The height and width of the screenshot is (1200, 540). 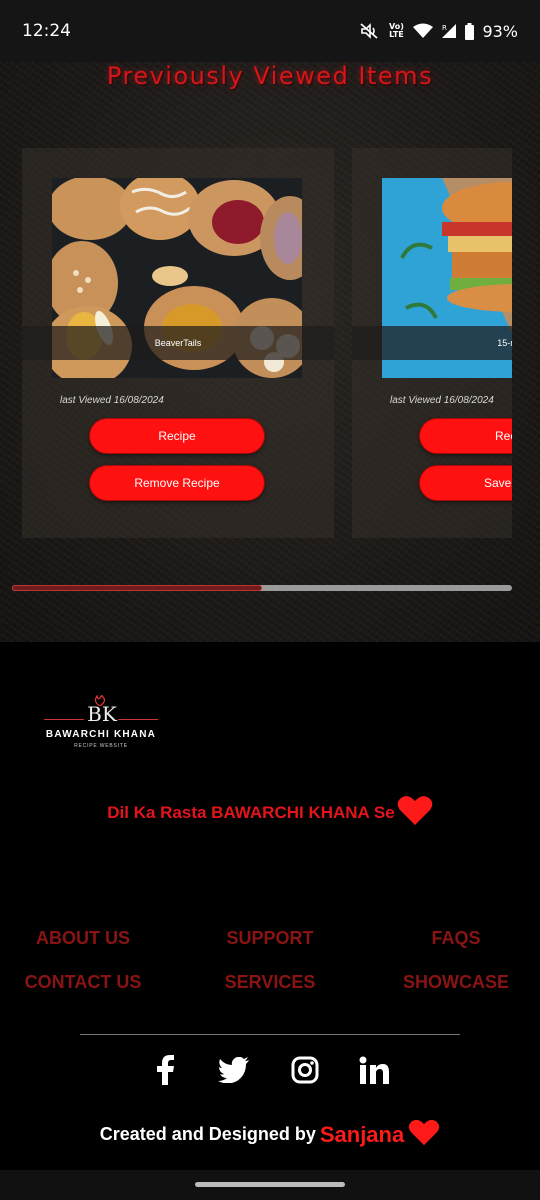 What do you see at coordinates (456, 982) in the screenshot?
I see `link-showcase: SHOWCASE` at bounding box center [456, 982].